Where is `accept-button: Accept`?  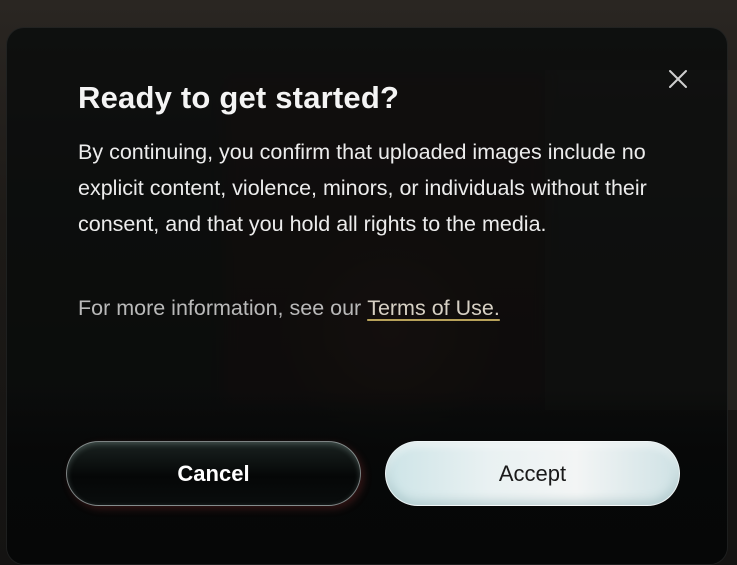 accept-button: Accept is located at coordinates (532, 473).